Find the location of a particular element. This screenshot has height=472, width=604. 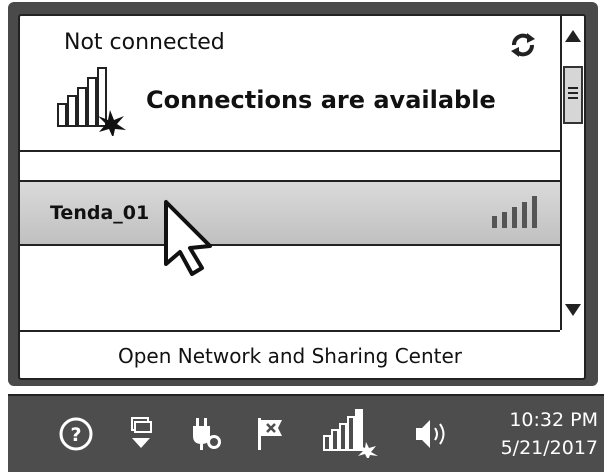

network-available-icon is located at coordinates (91, 101).